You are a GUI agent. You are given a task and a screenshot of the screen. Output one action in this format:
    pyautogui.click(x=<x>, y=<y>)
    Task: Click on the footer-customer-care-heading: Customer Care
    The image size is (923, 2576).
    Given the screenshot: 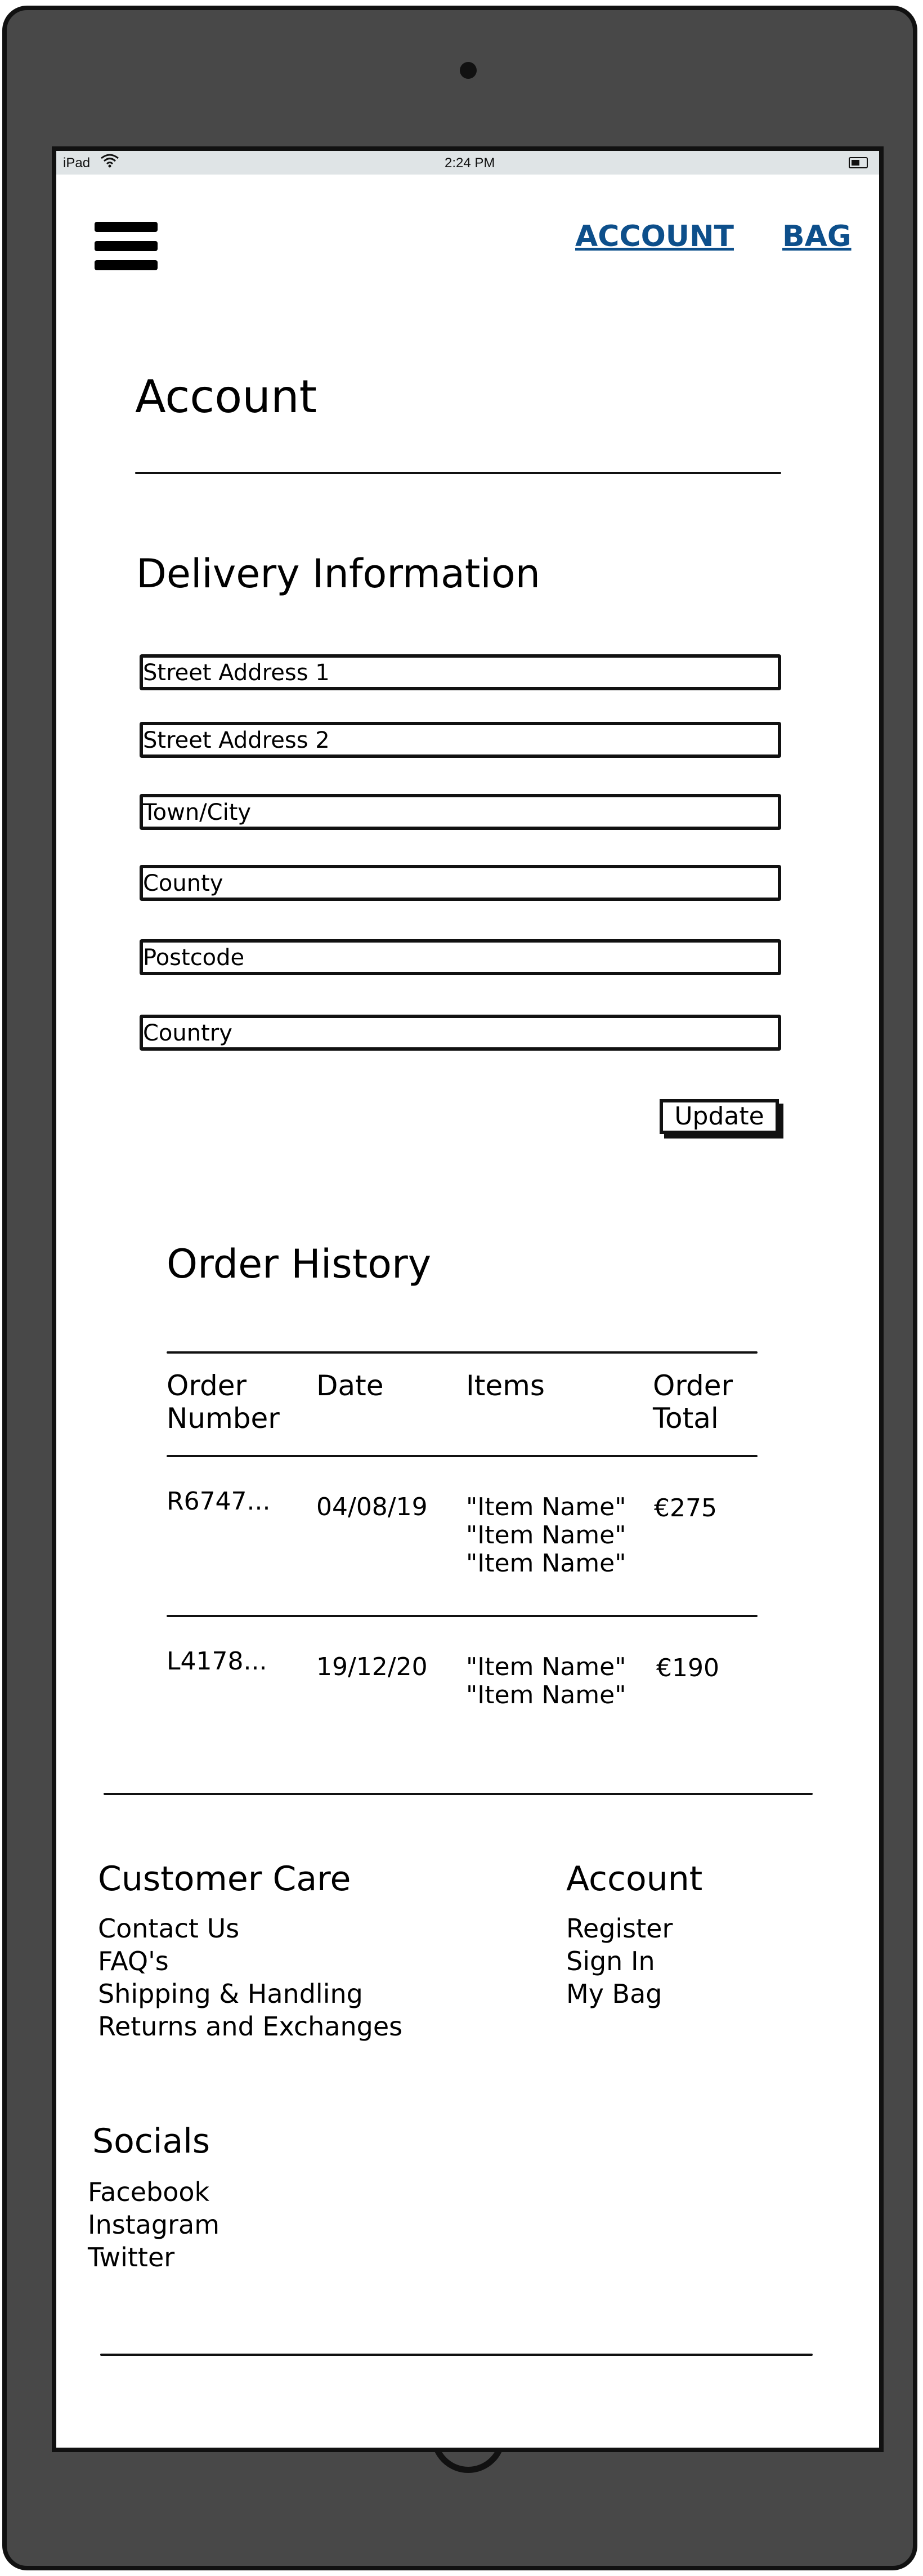 What is the action you would take?
    pyautogui.click(x=224, y=1879)
    